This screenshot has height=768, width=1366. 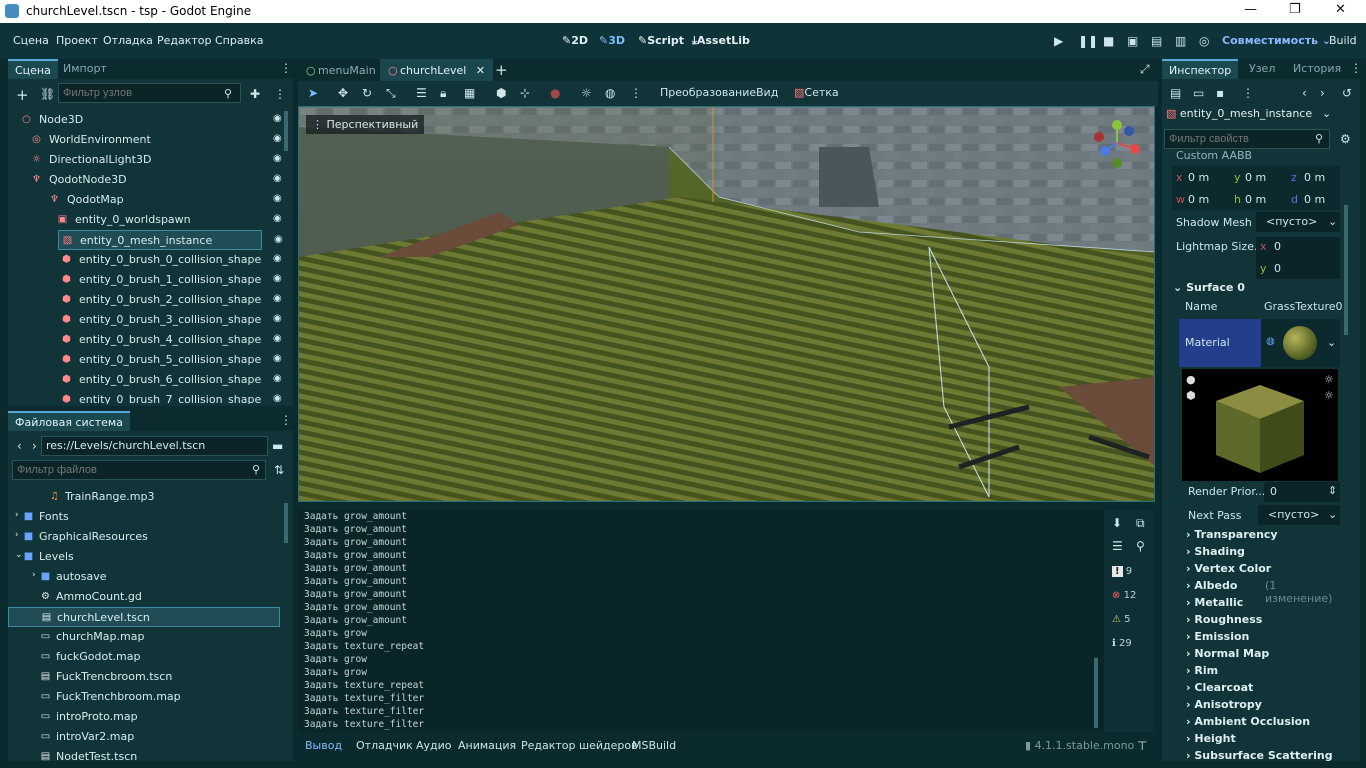 I want to click on file-tree-item: ▭ introVar2.map, so click(x=144, y=737).